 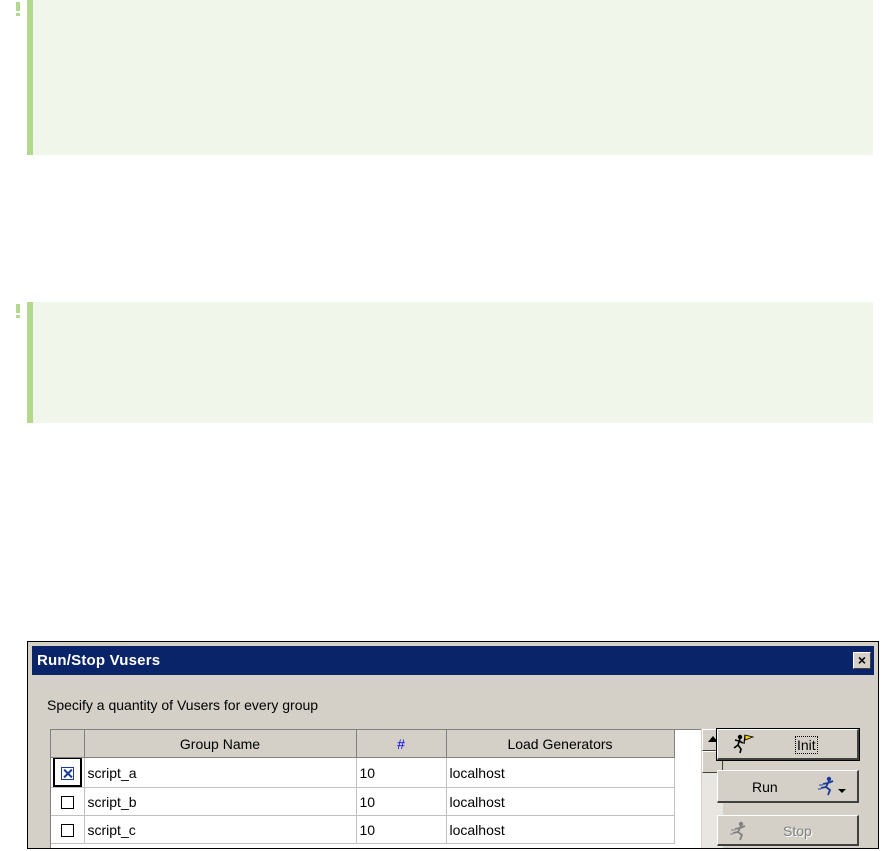 What do you see at coordinates (560, 744) in the screenshot?
I see `column-header-load-generators: Load Generators` at bounding box center [560, 744].